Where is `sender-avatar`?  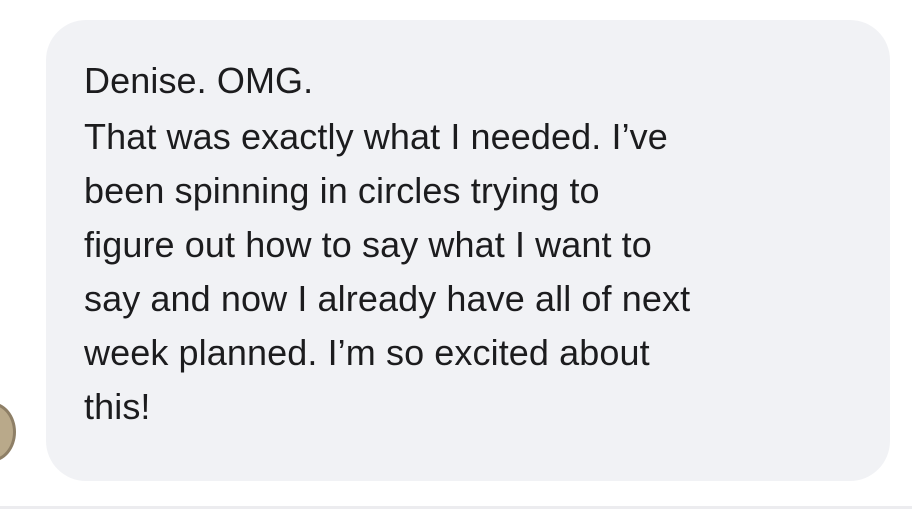 sender-avatar is located at coordinates (8, 432).